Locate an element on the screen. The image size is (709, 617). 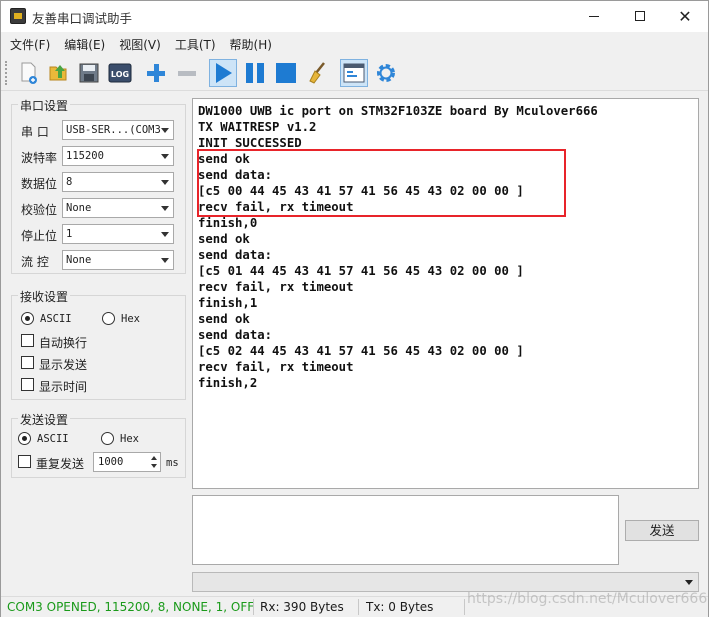
send-ascii-radio is located at coordinates (24, 438).